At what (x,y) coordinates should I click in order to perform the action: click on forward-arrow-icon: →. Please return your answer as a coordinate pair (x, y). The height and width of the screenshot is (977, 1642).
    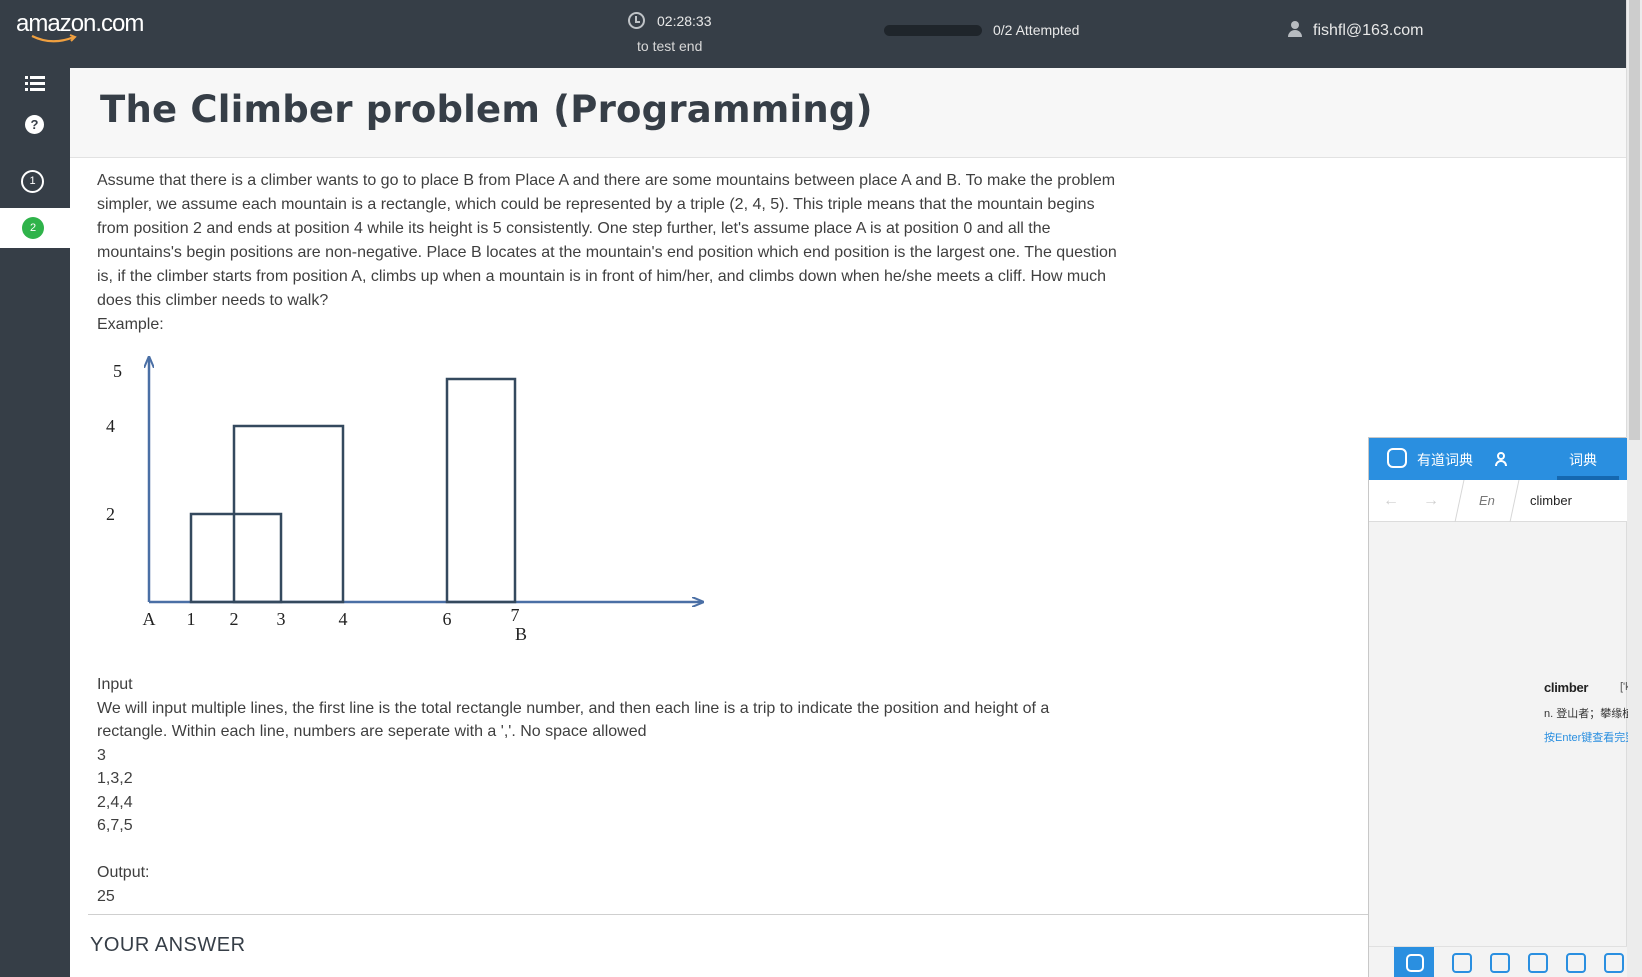
    Looking at the image, I should click on (1431, 501).